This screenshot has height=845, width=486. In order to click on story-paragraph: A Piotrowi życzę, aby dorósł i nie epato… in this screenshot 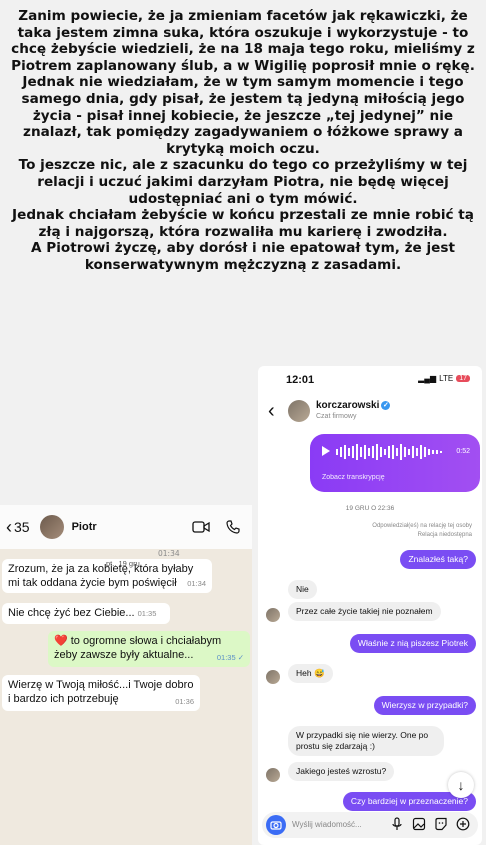, I will do `click(243, 256)`.